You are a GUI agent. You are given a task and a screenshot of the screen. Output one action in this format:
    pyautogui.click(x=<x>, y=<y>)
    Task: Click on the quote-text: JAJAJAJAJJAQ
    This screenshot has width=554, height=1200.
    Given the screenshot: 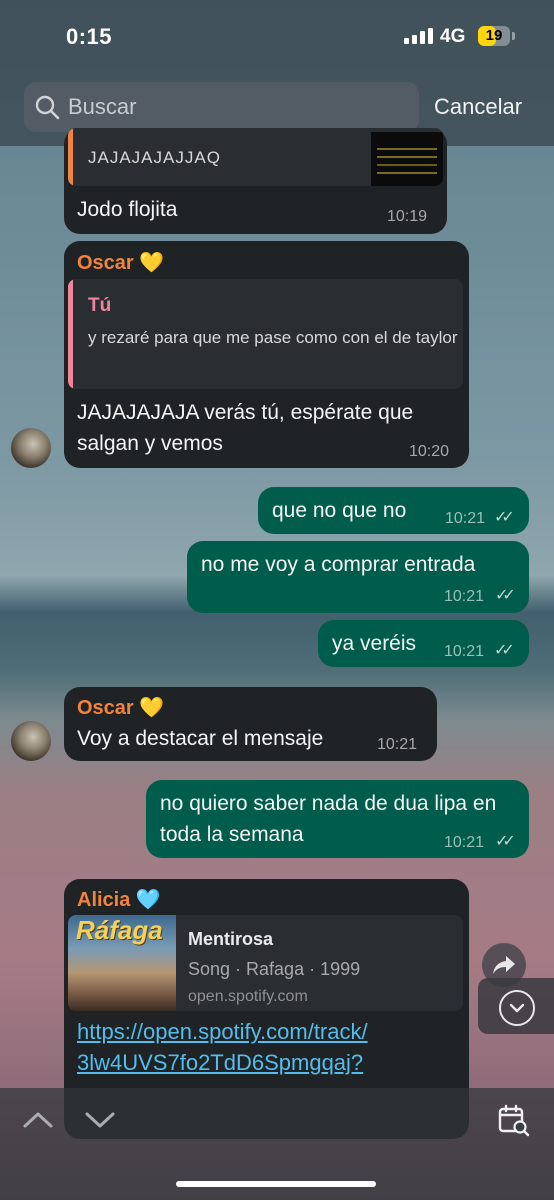 What is the action you would take?
    pyautogui.click(x=154, y=157)
    